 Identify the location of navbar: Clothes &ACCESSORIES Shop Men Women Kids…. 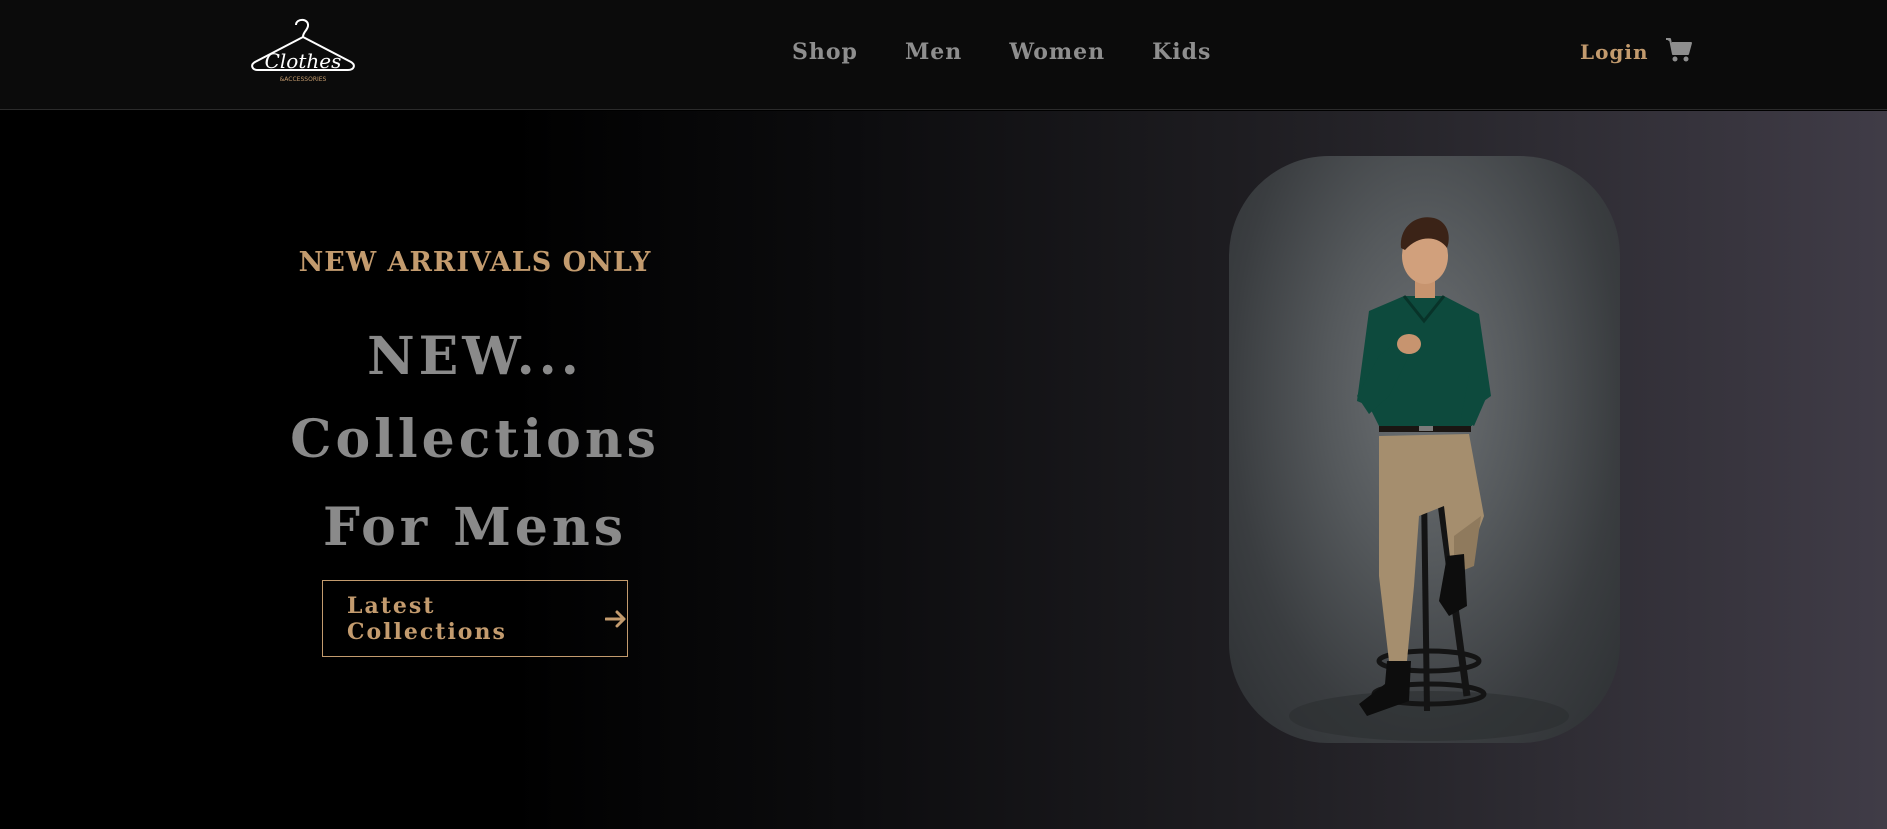
(943, 55).